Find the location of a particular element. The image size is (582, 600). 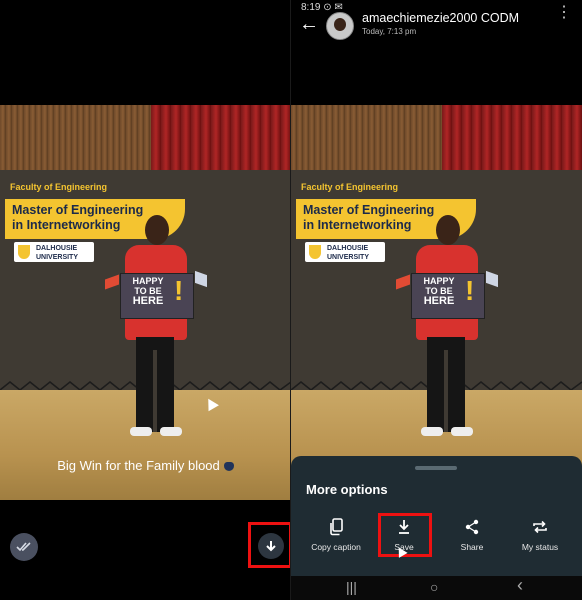

repost-icon is located at coordinates (540, 527).